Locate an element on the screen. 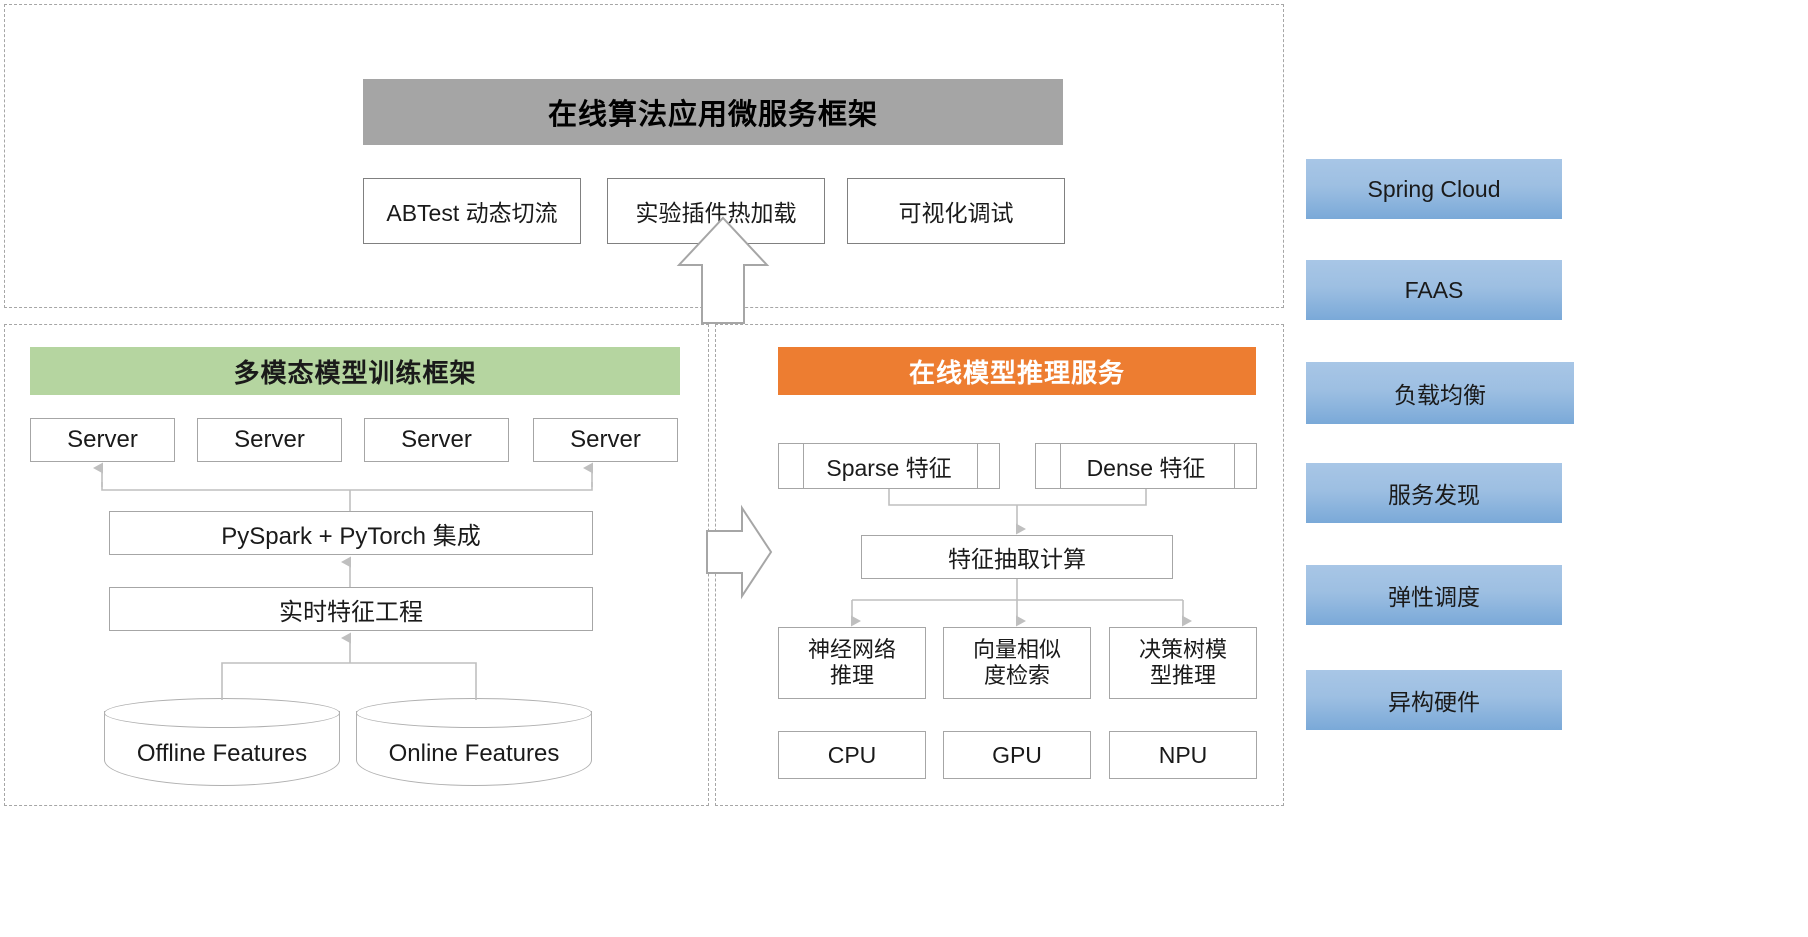 The image size is (1808, 937). hardware-cpu: CPU is located at coordinates (852, 755).